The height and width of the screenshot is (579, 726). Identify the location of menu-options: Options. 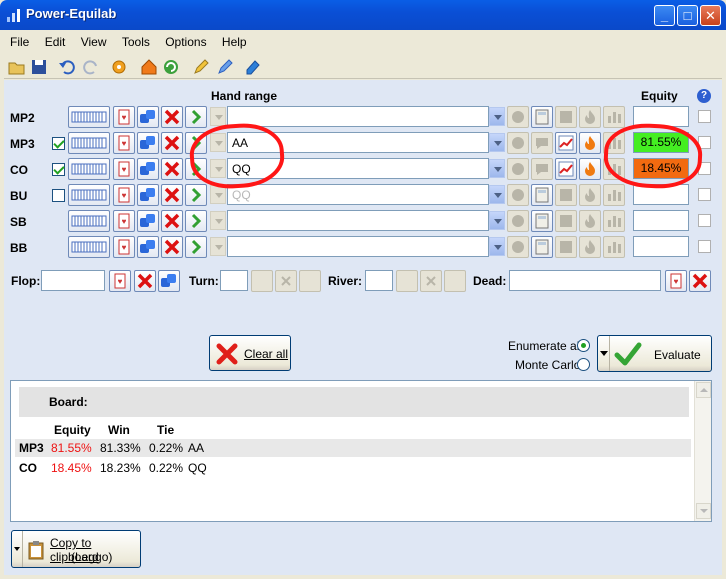
(185, 40).